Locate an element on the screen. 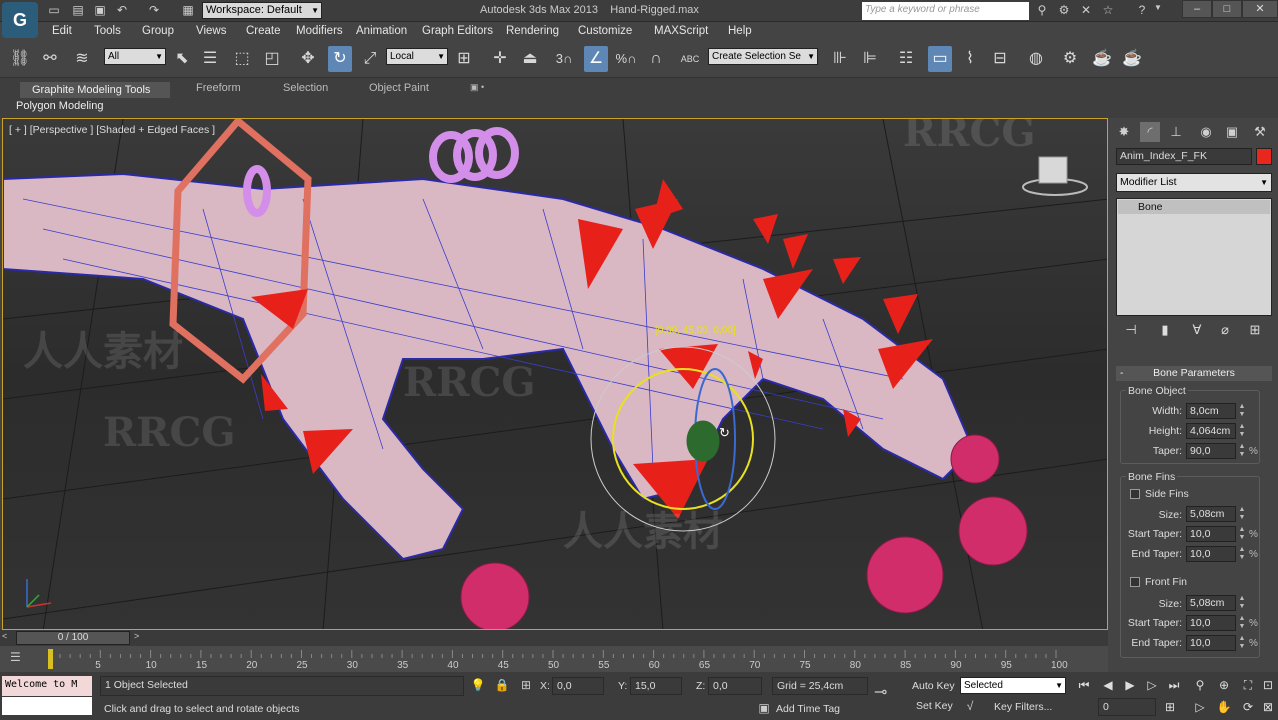  menu-maxscript: MAXScript is located at coordinates (681, 31).